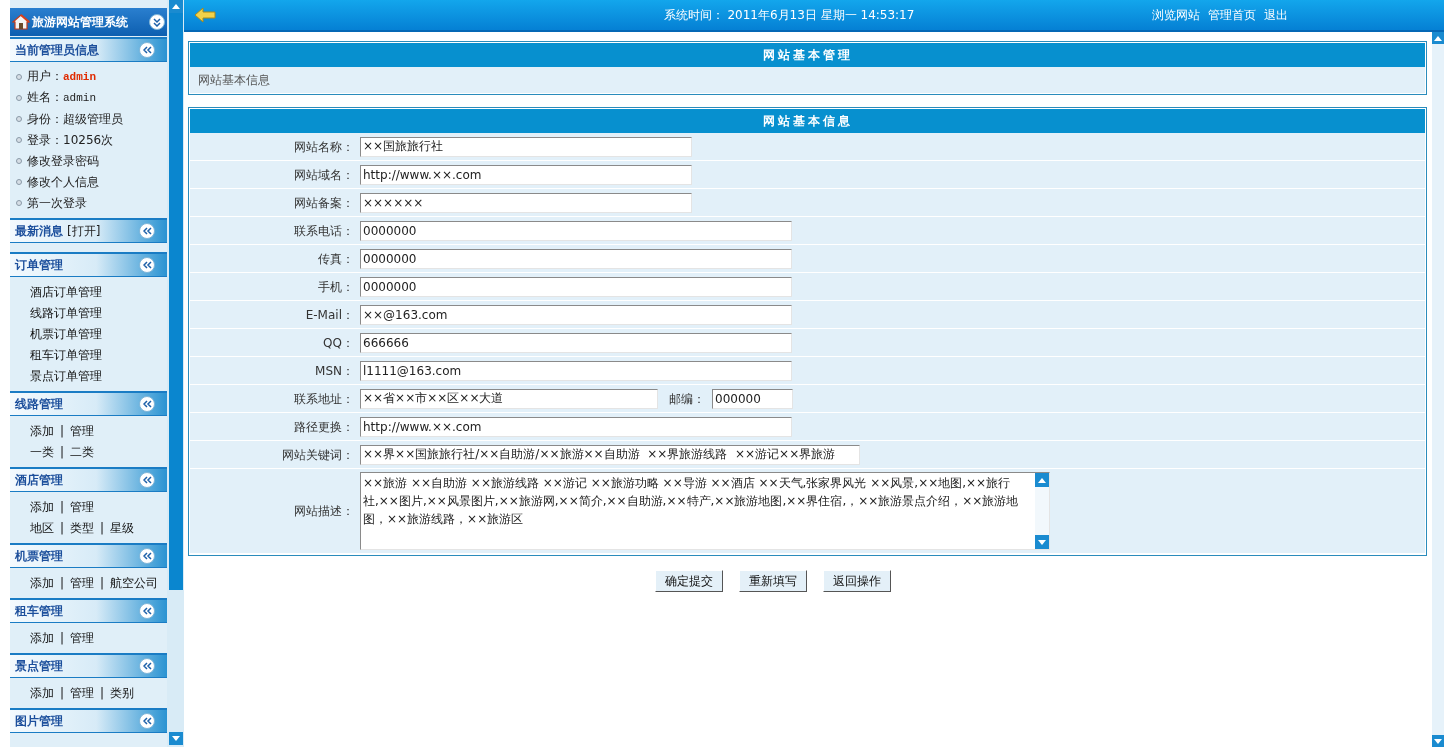 Image resolution: width=1444 pixels, height=747 pixels. I want to click on section-title: 当前管理员信息, so click(57, 50).